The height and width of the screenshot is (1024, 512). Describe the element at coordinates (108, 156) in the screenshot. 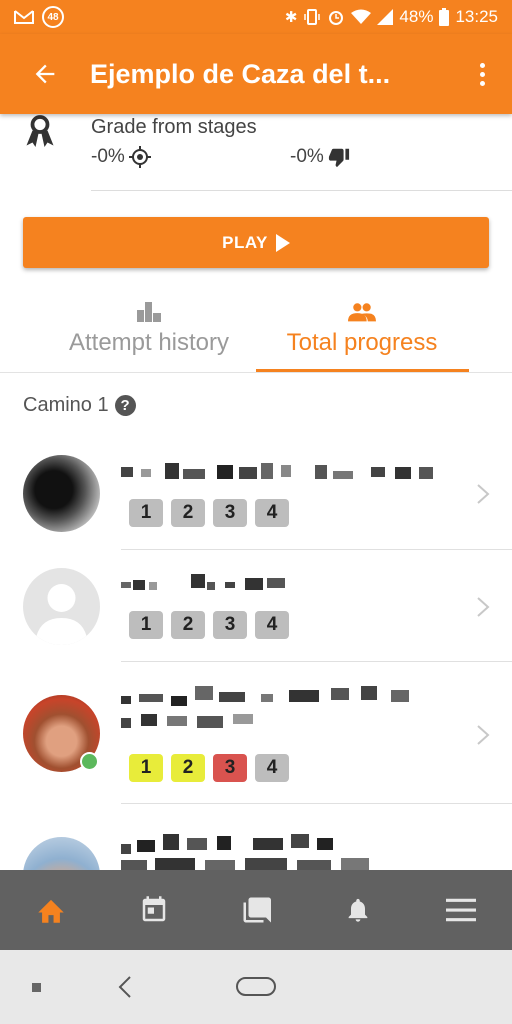

I see `grade-correct-value: -0%` at that location.